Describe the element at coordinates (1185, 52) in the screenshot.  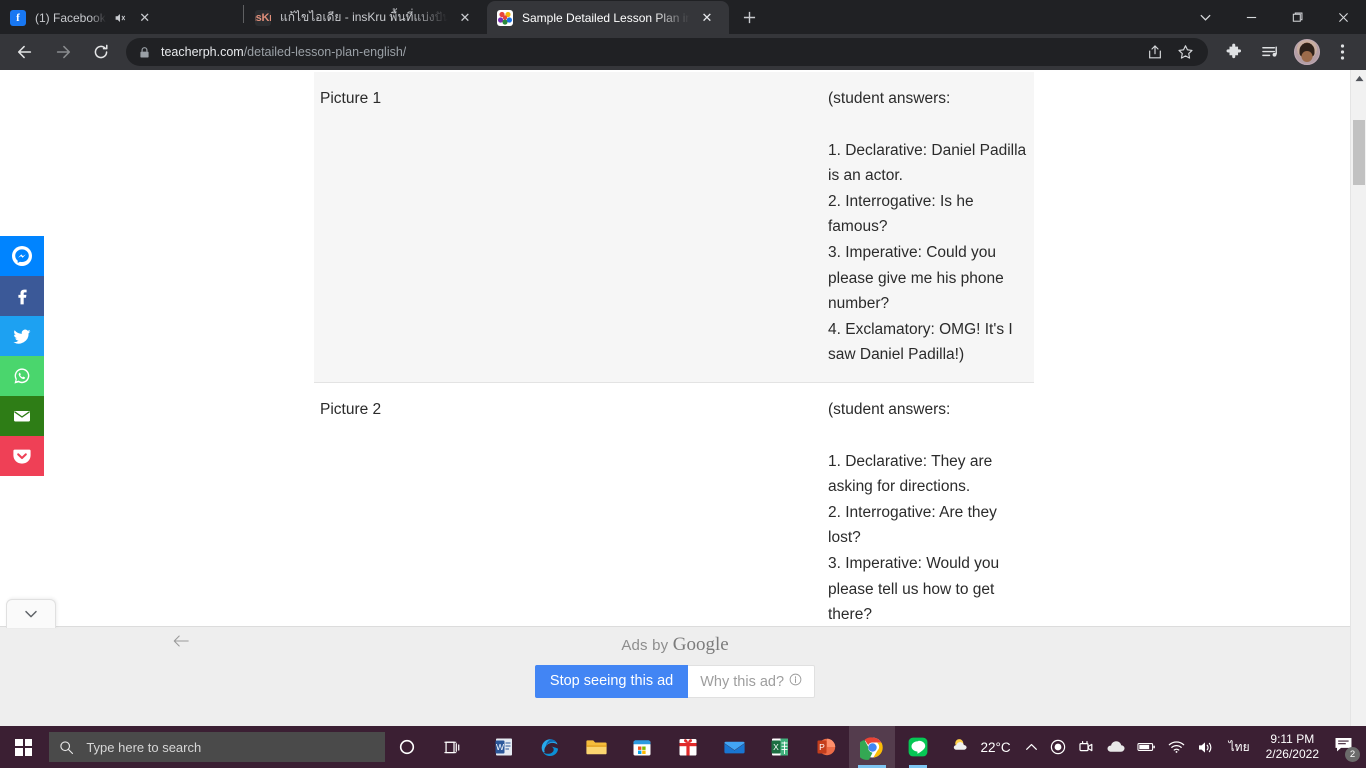
I see `star-icon` at that location.